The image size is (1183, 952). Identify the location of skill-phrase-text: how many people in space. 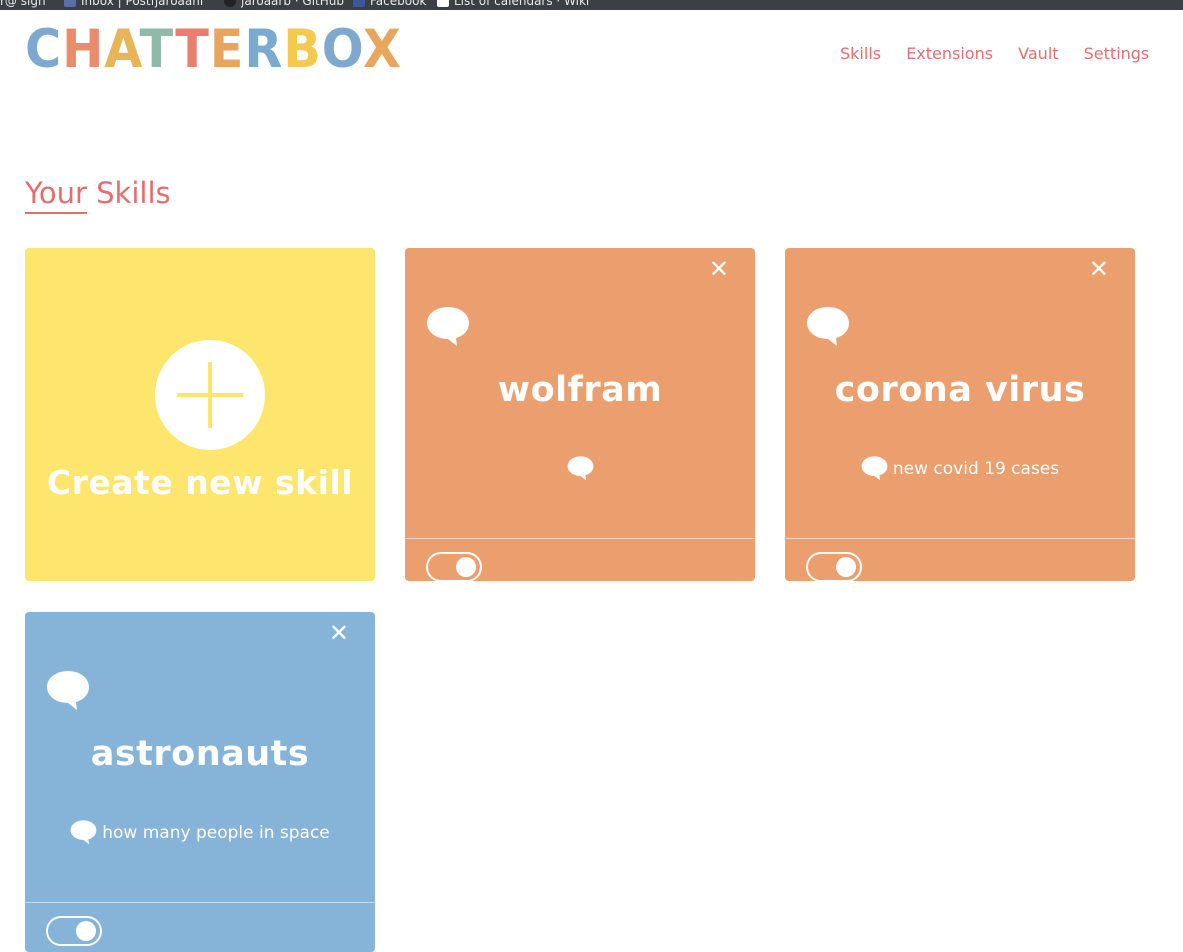
(216, 833).